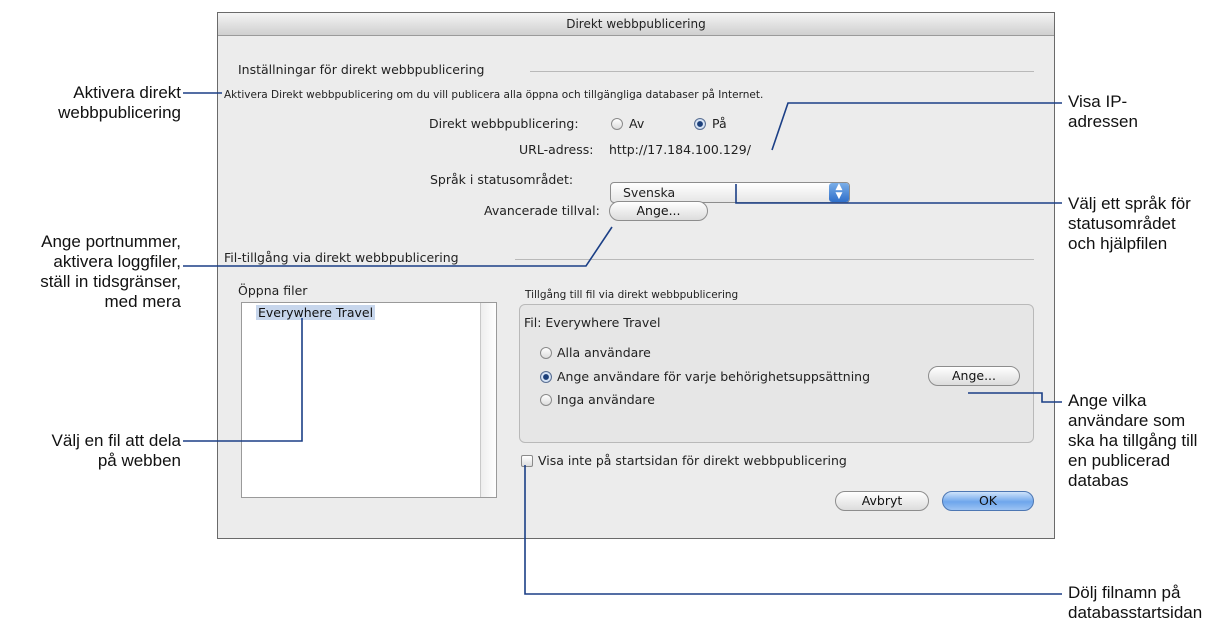  Describe the element at coordinates (398, 246) in the screenshot. I see `callout-line-advanced` at that location.